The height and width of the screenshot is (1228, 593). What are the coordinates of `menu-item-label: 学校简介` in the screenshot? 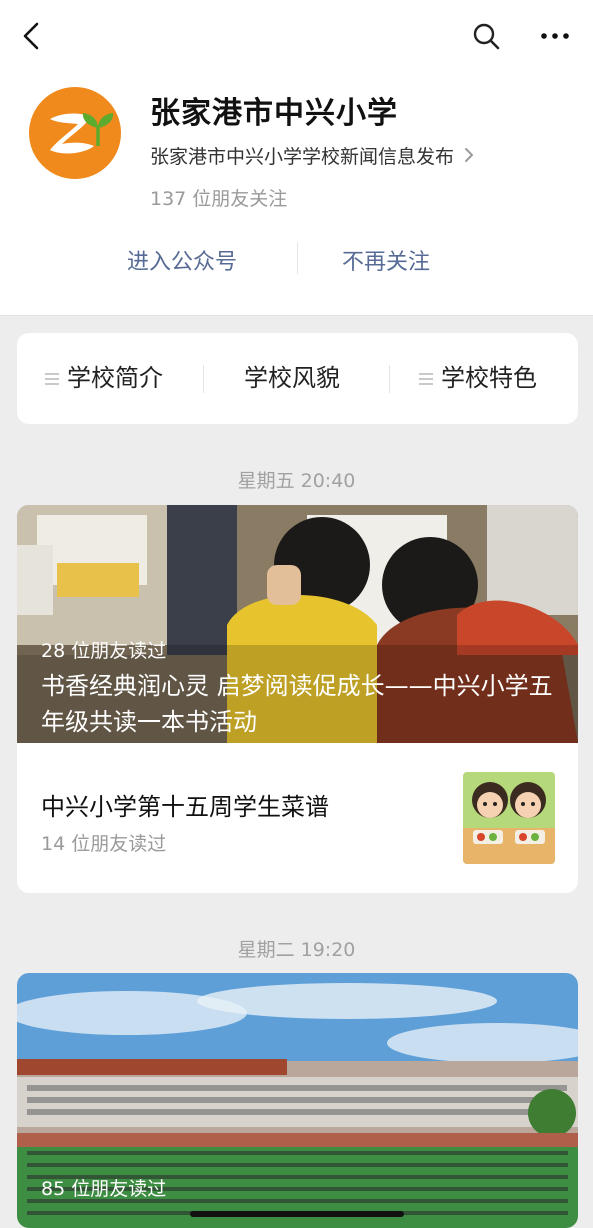 It's located at (115, 378).